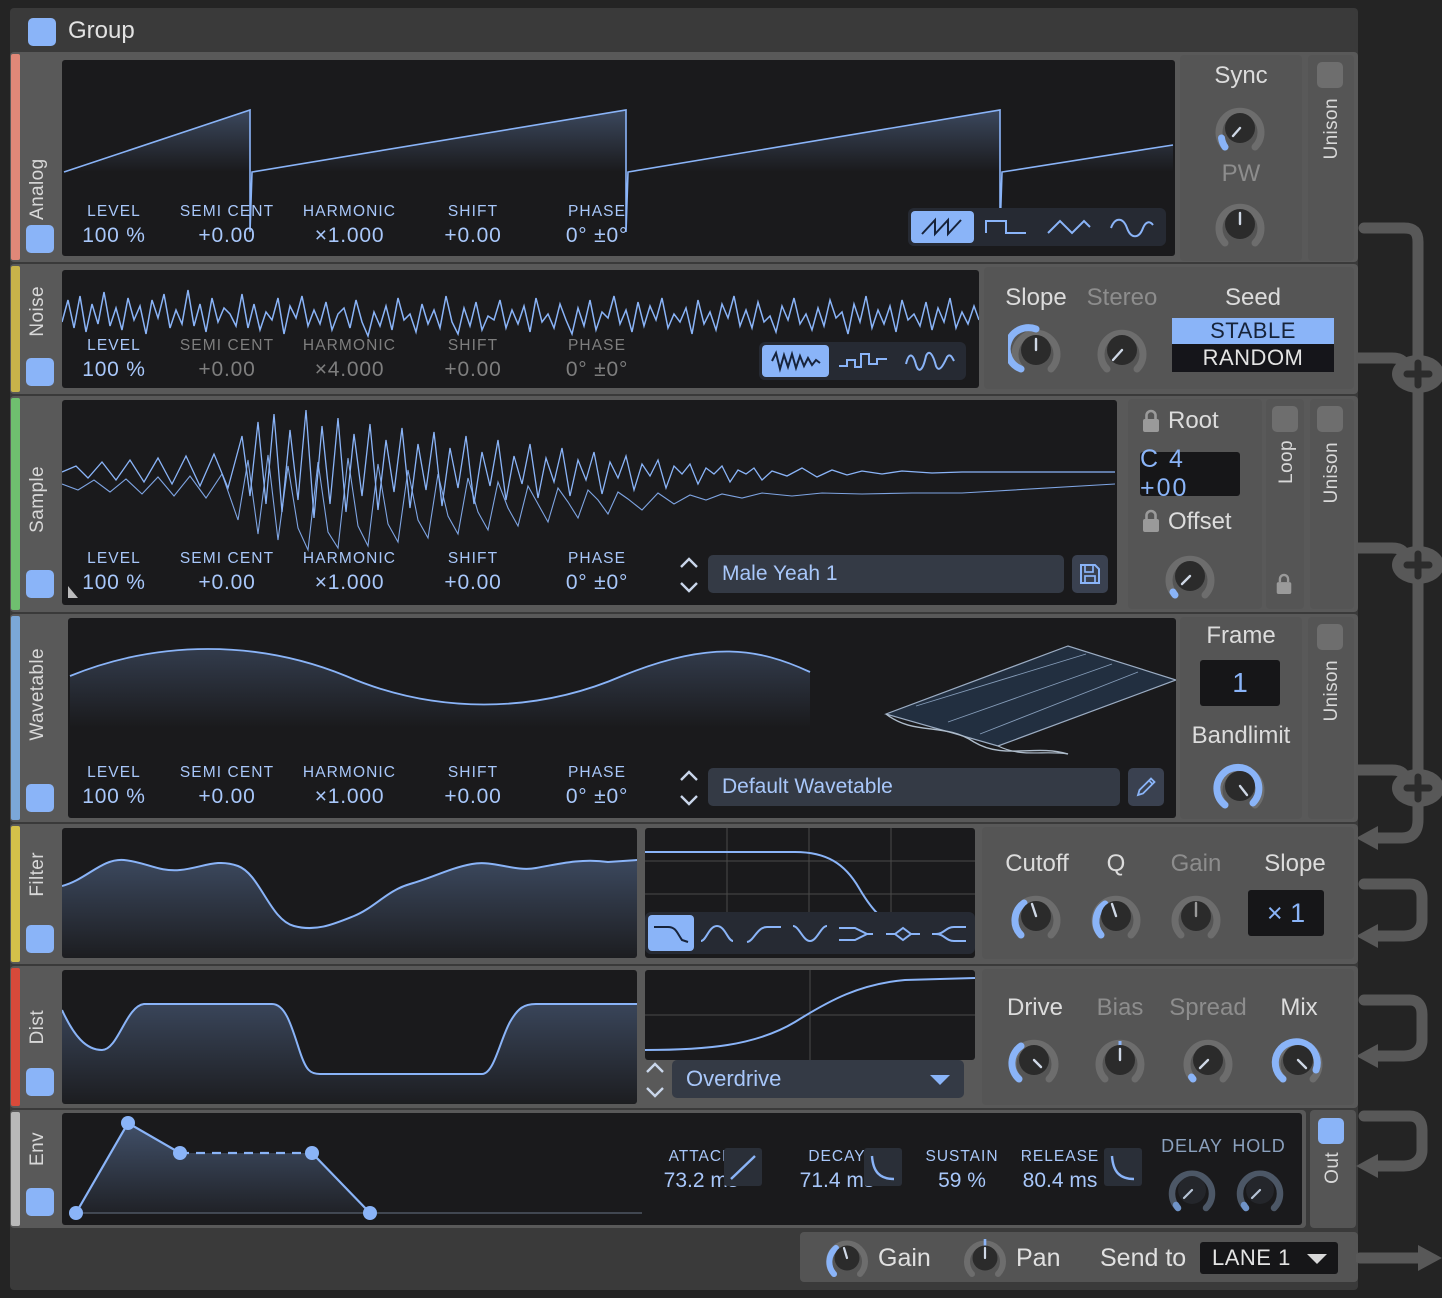  What do you see at coordinates (1190, 576) in the screenshot?
I see `offset-knob` at bounding box center [1190, 576].